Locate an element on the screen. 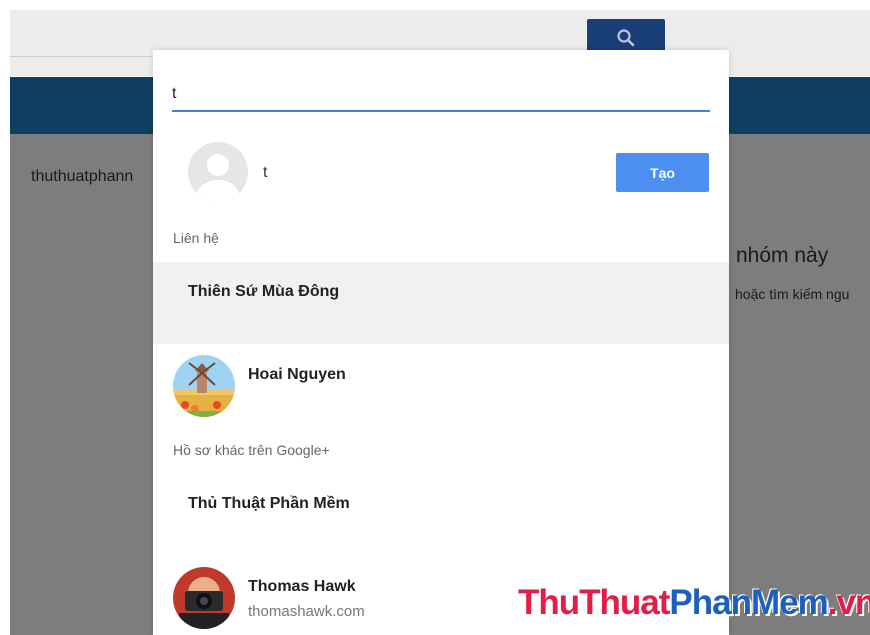 The image size is (870, 635). section-contacts-label: Liên hệ is located at coordinates (196, 238).